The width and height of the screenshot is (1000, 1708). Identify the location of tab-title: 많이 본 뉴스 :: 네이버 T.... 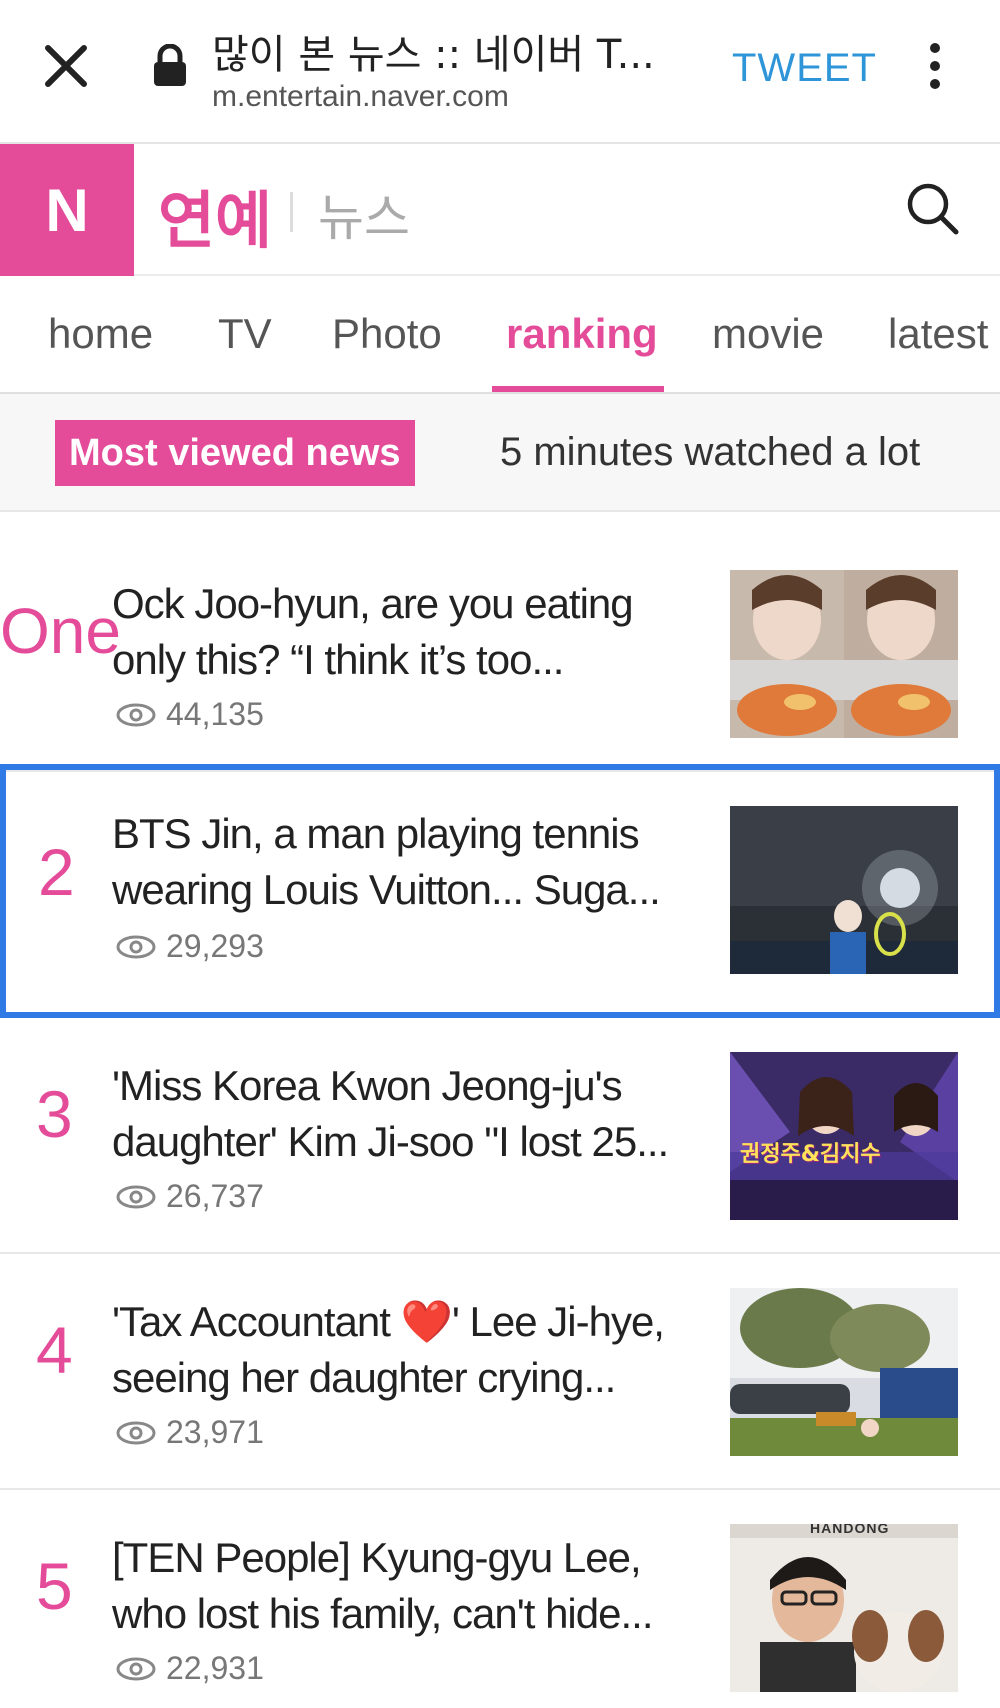
(433, 55).